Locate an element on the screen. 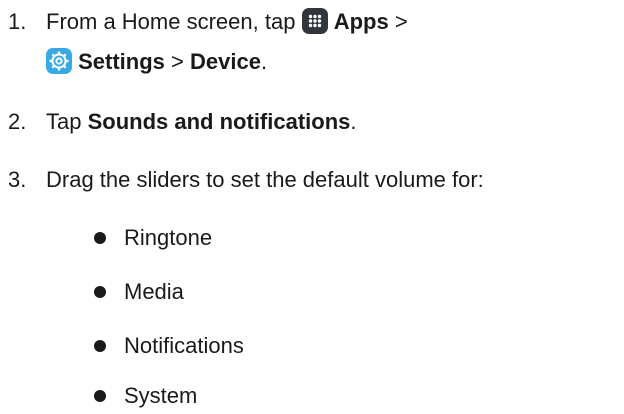 This screenshot has height=414, width=624. step-text: From a Home screen, tap Apps > is located at coordinates (227, 22).